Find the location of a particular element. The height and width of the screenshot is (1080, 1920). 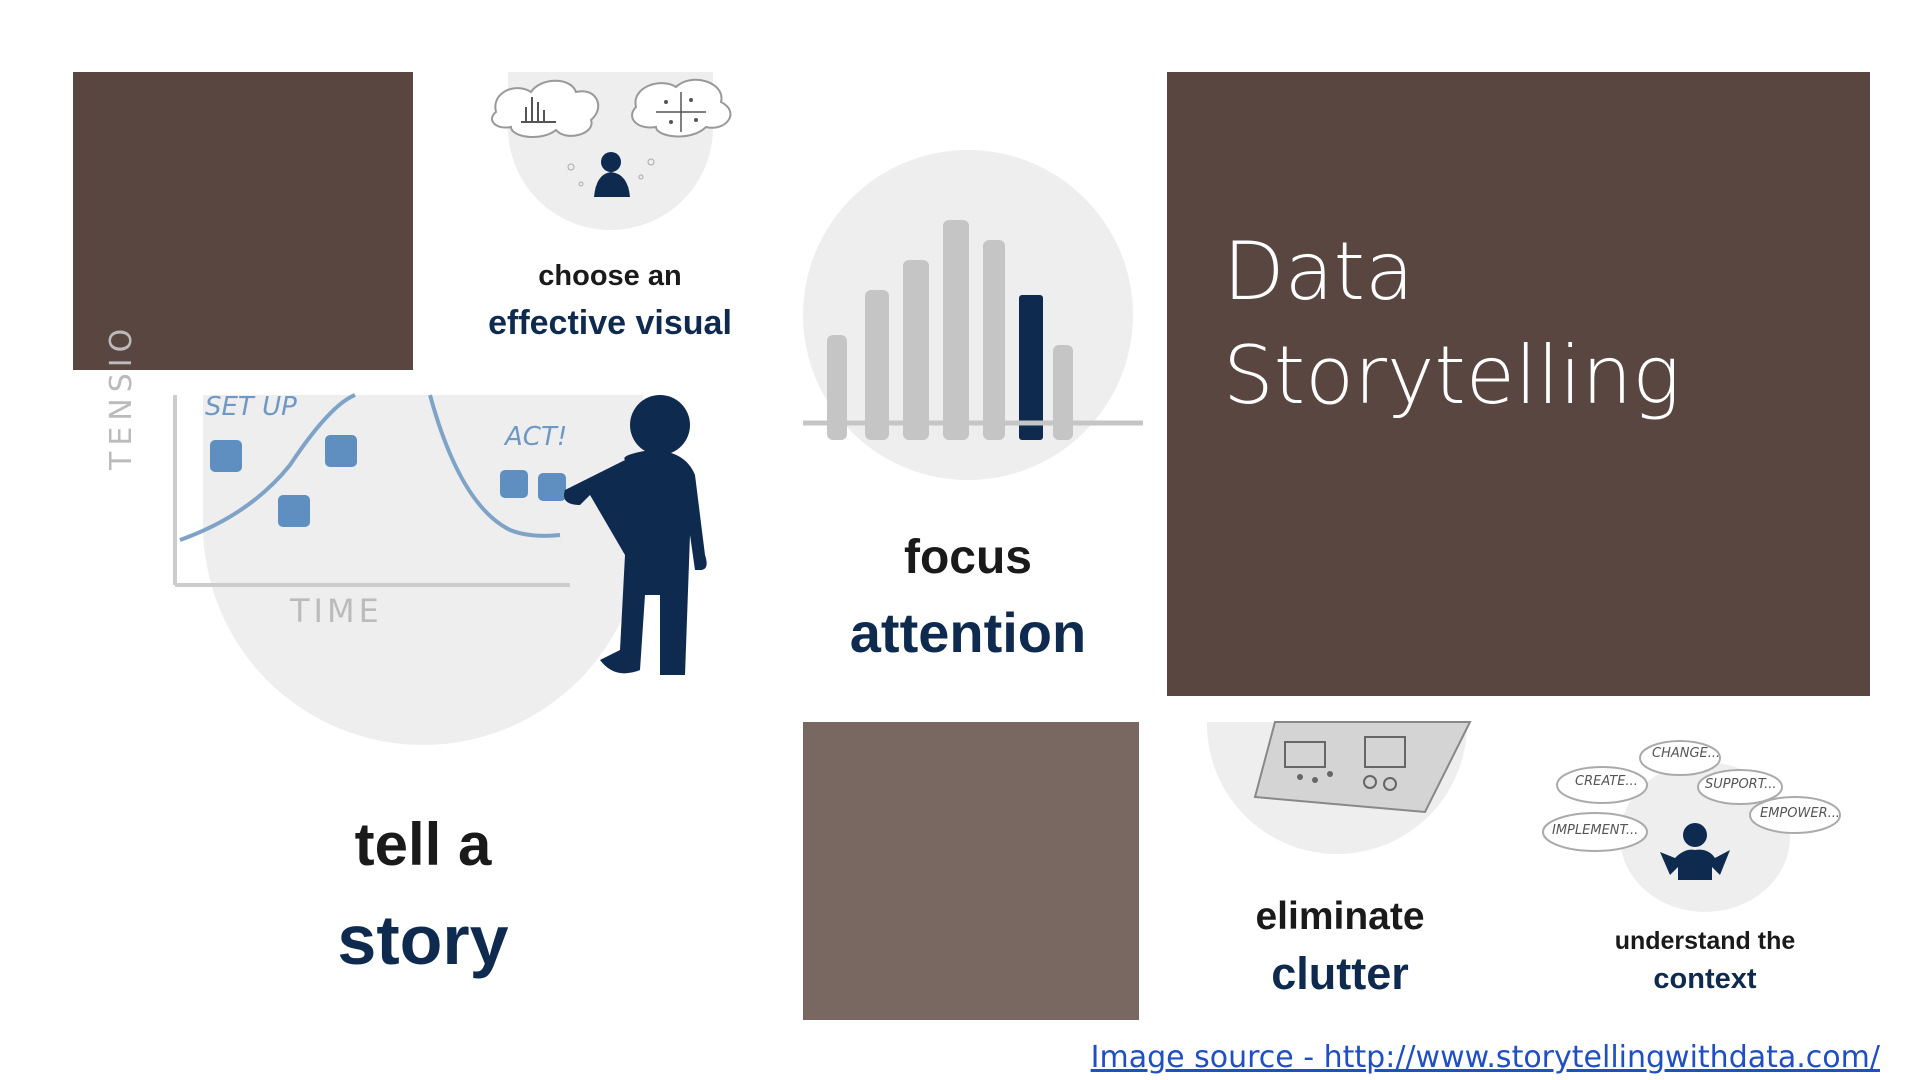

context-line-2: context is located at coordinates (1705, 979).